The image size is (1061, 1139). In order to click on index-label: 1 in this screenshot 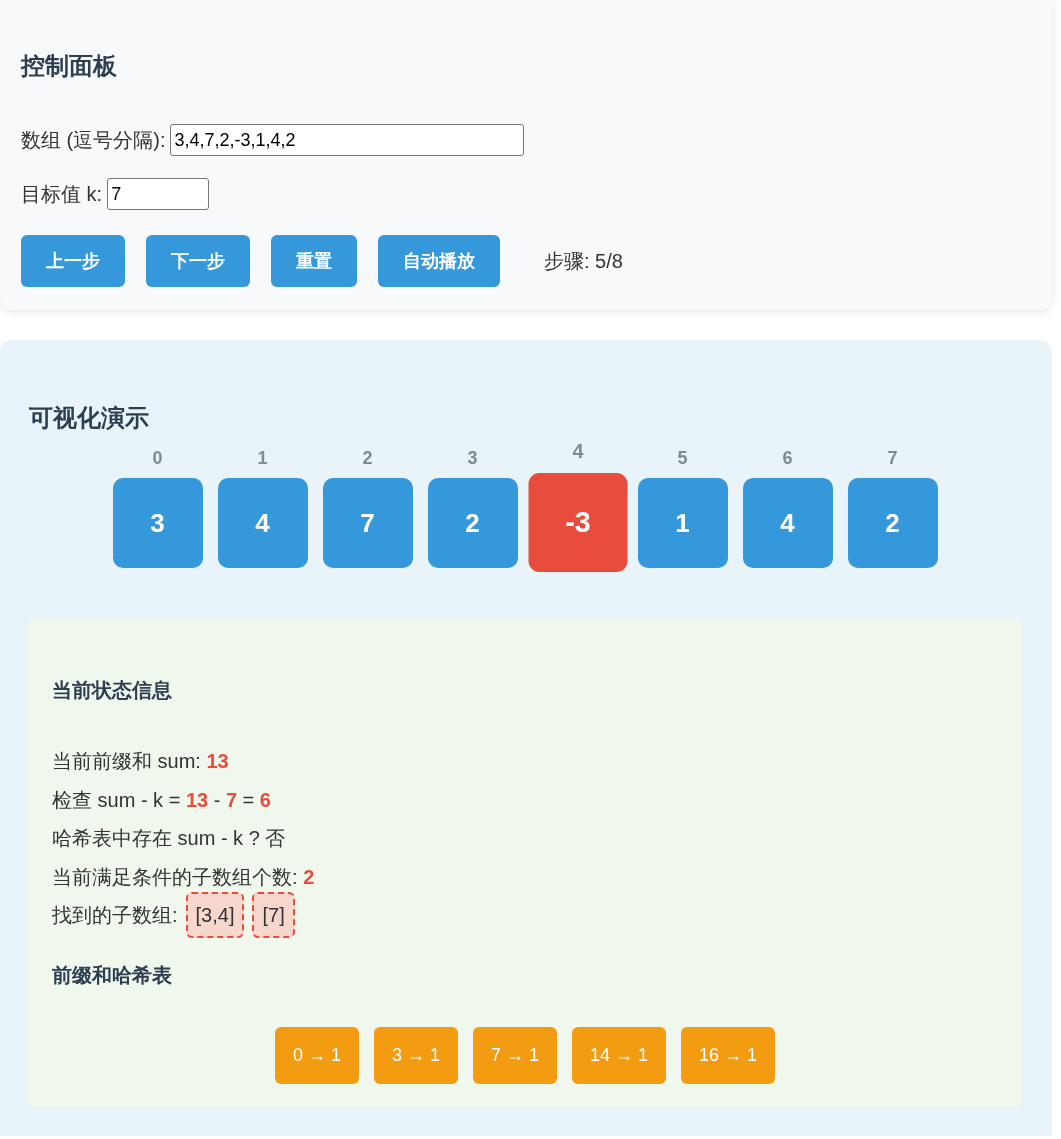, I will do `click(262, 458)`.